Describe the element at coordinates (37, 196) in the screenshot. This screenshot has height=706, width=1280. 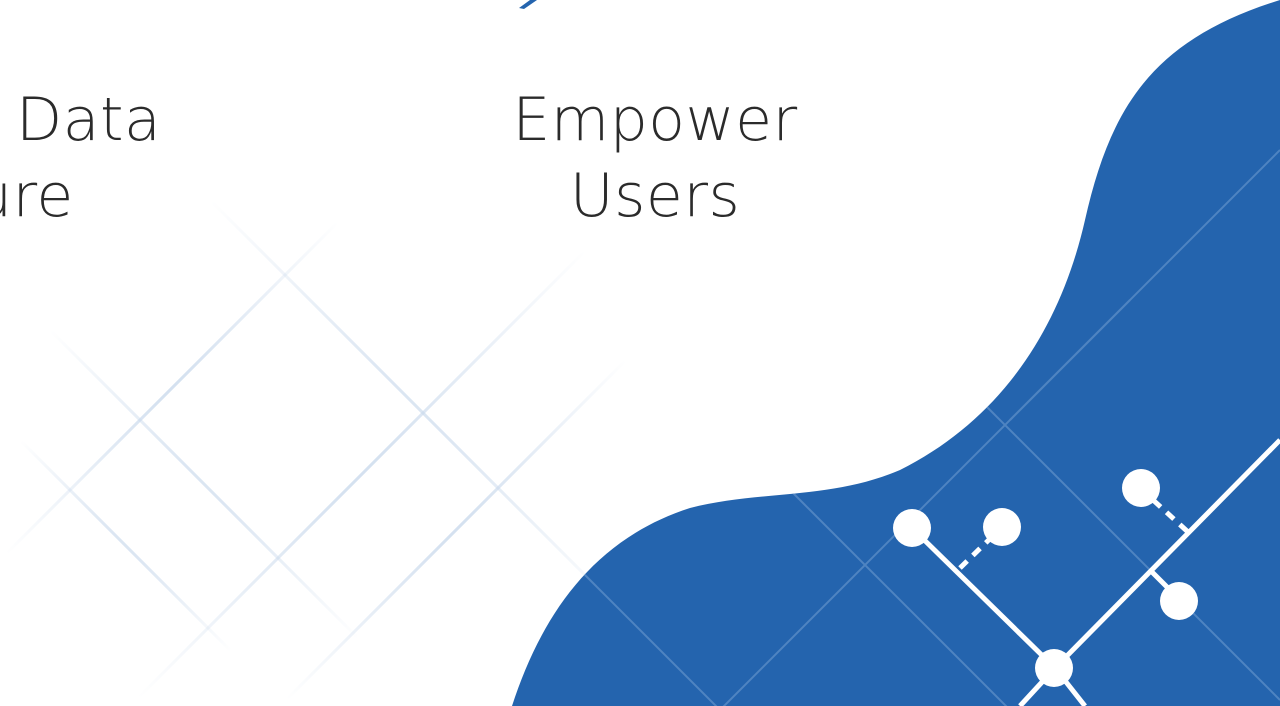
I see `left-heading-line2: ure` at that location.